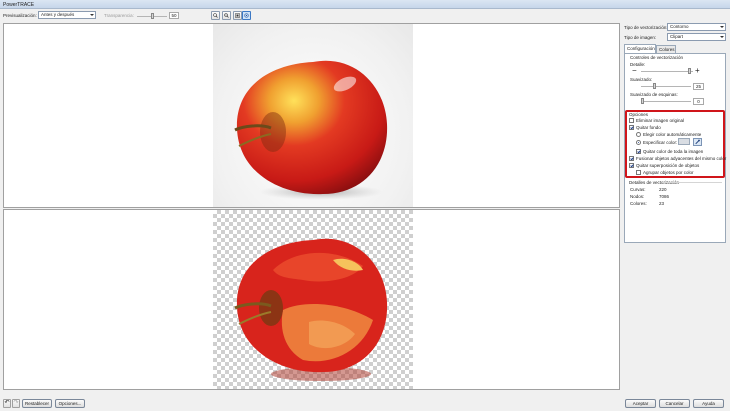 Image resolution: width=730 pixels, height=411 pixels. I want to click on image-type-label: Tipo de imagen:, so click(640, 37).